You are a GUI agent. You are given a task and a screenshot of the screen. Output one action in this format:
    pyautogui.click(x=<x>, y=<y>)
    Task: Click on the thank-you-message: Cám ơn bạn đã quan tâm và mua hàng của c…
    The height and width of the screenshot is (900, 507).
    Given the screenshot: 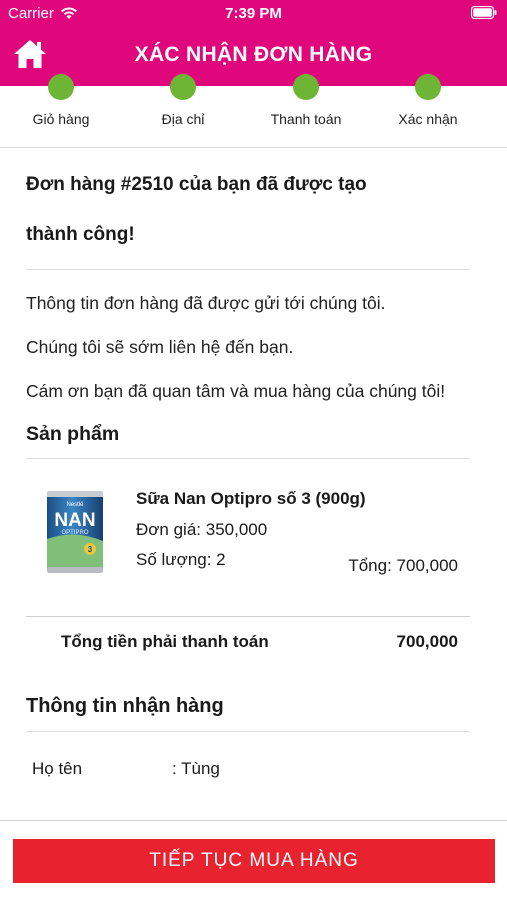 What is the action you would take?
    pyautogui.click(x=236, y=391)
    